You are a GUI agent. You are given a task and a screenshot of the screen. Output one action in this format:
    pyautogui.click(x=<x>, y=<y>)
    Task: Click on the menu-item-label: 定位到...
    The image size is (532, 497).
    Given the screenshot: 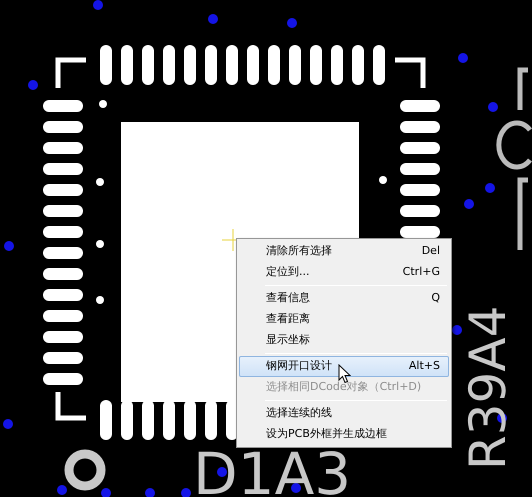 What is the action you would take?
    pyautogui.click(x=288, y=272)
    